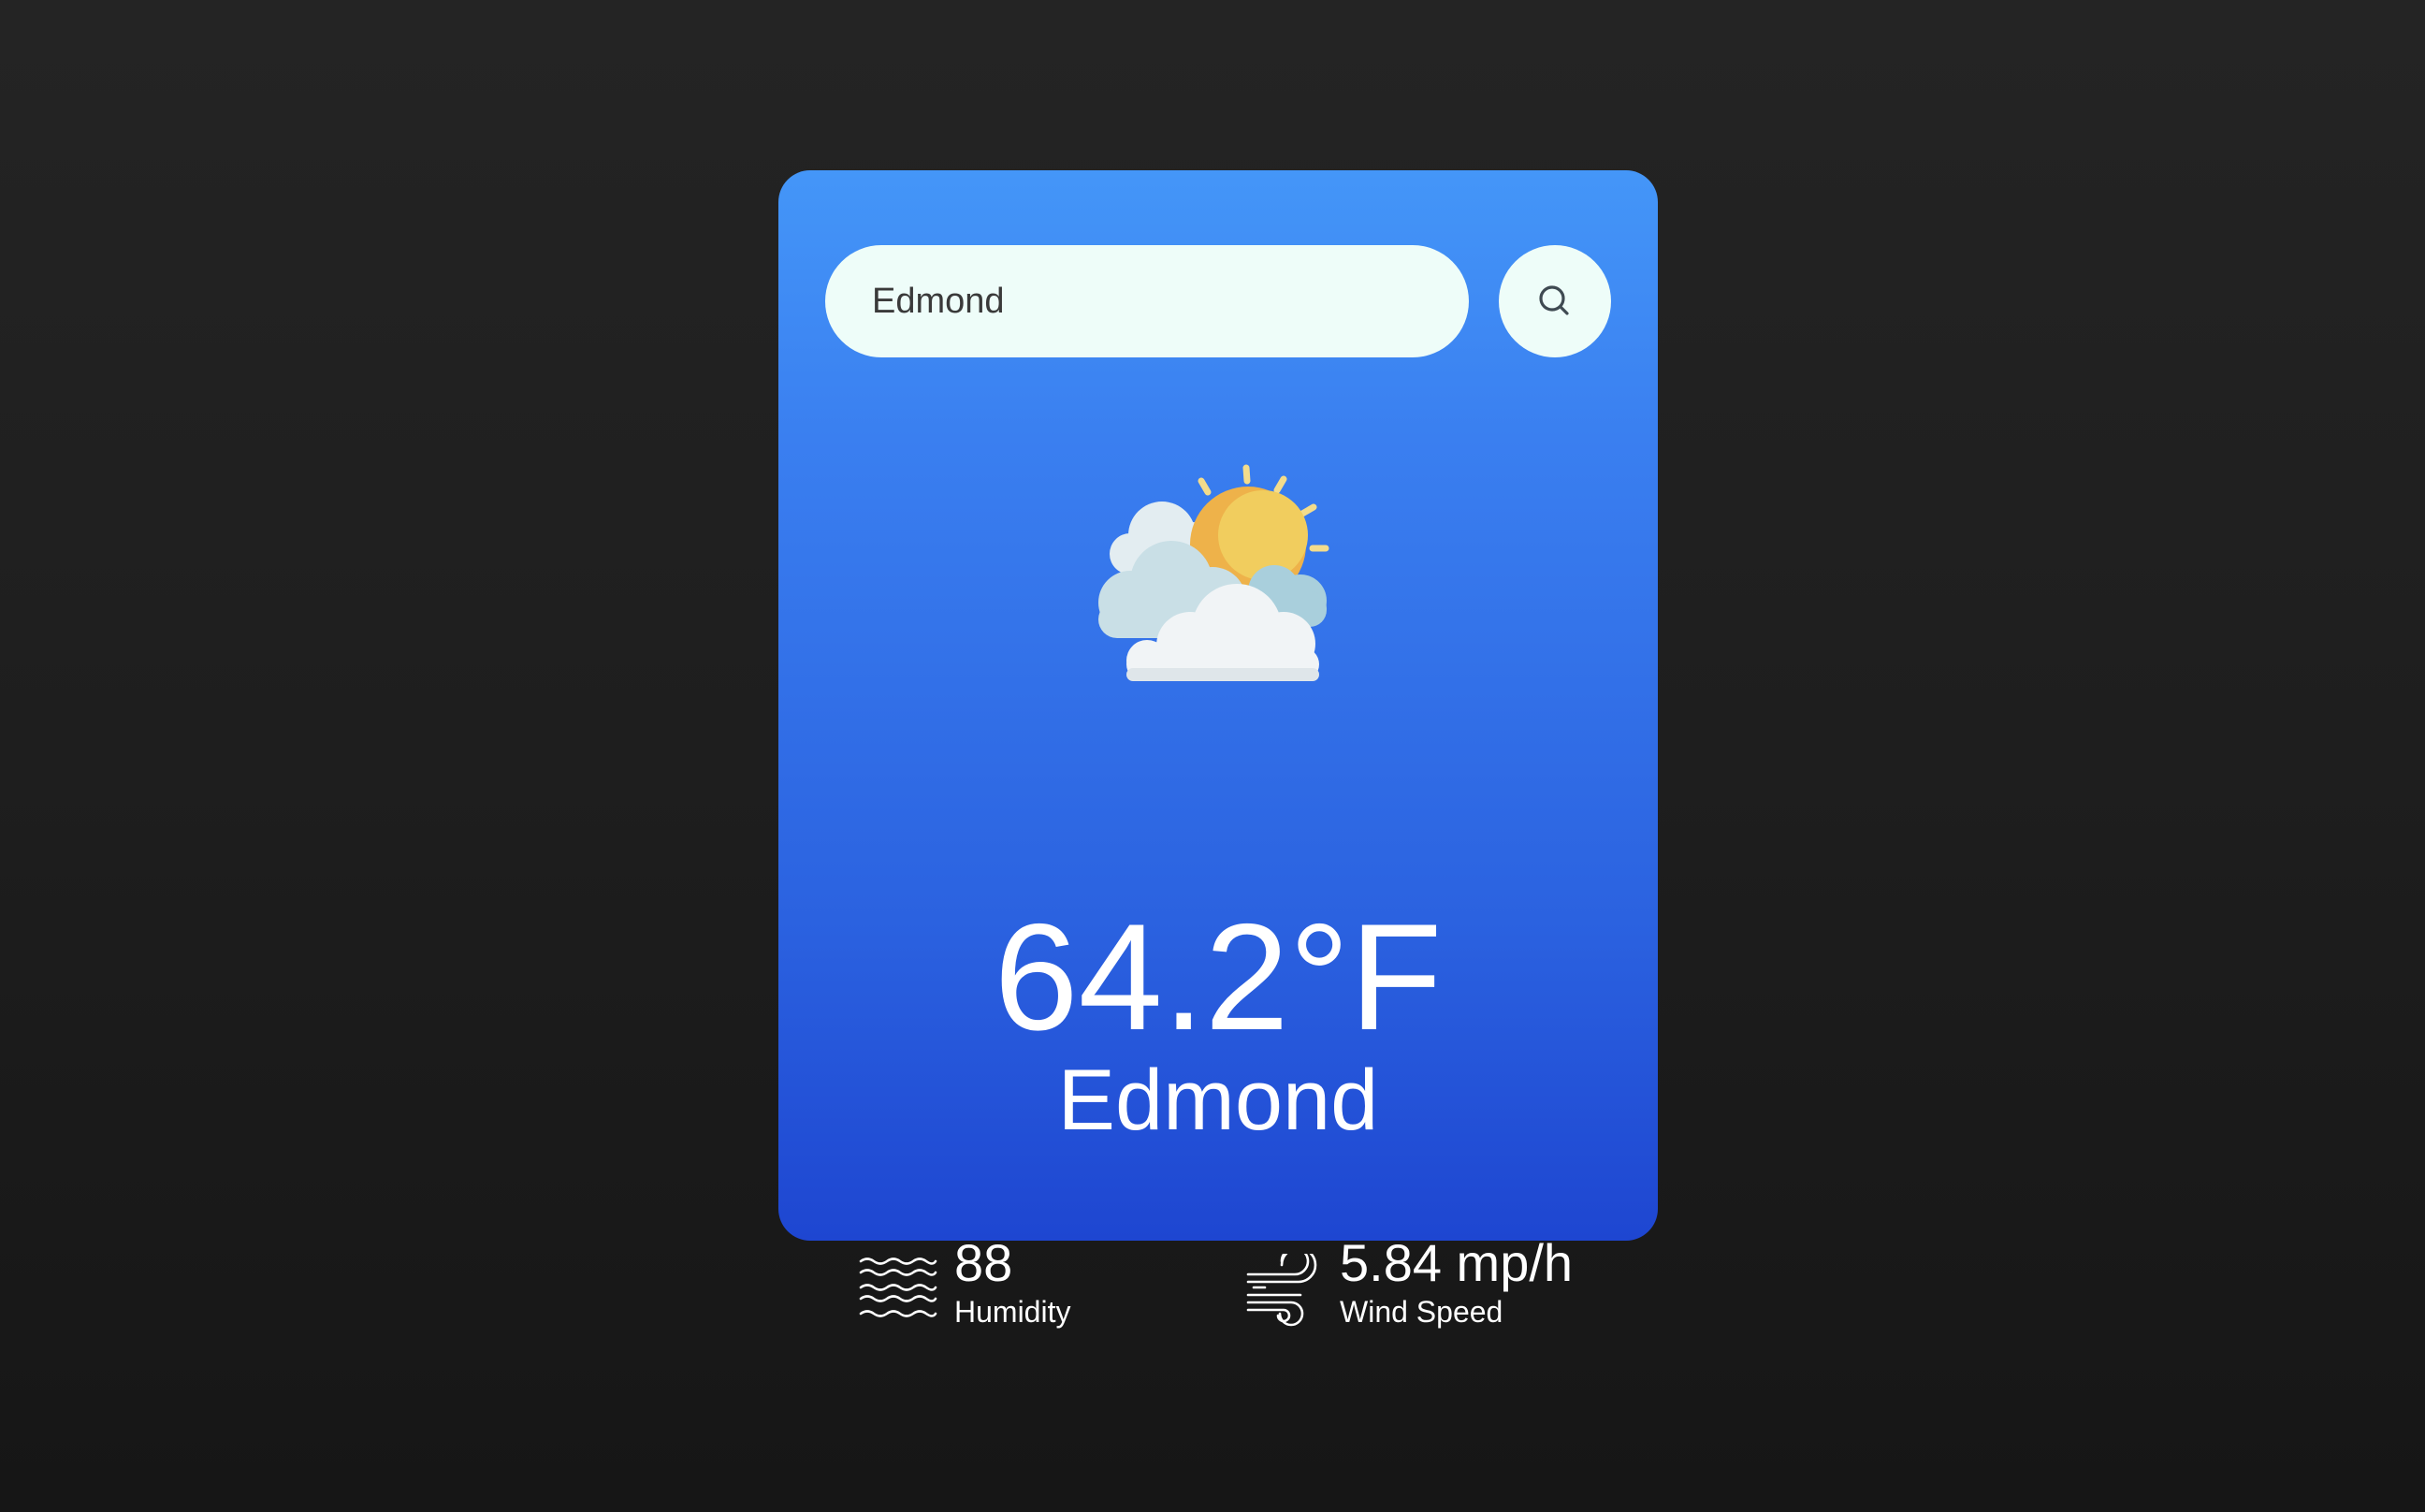 The image size is (2425, 1512). What do you see at coordinates (1285, 1290) in the screenshot?
I see `wind-icon` at bounding box center [1285, 1290].